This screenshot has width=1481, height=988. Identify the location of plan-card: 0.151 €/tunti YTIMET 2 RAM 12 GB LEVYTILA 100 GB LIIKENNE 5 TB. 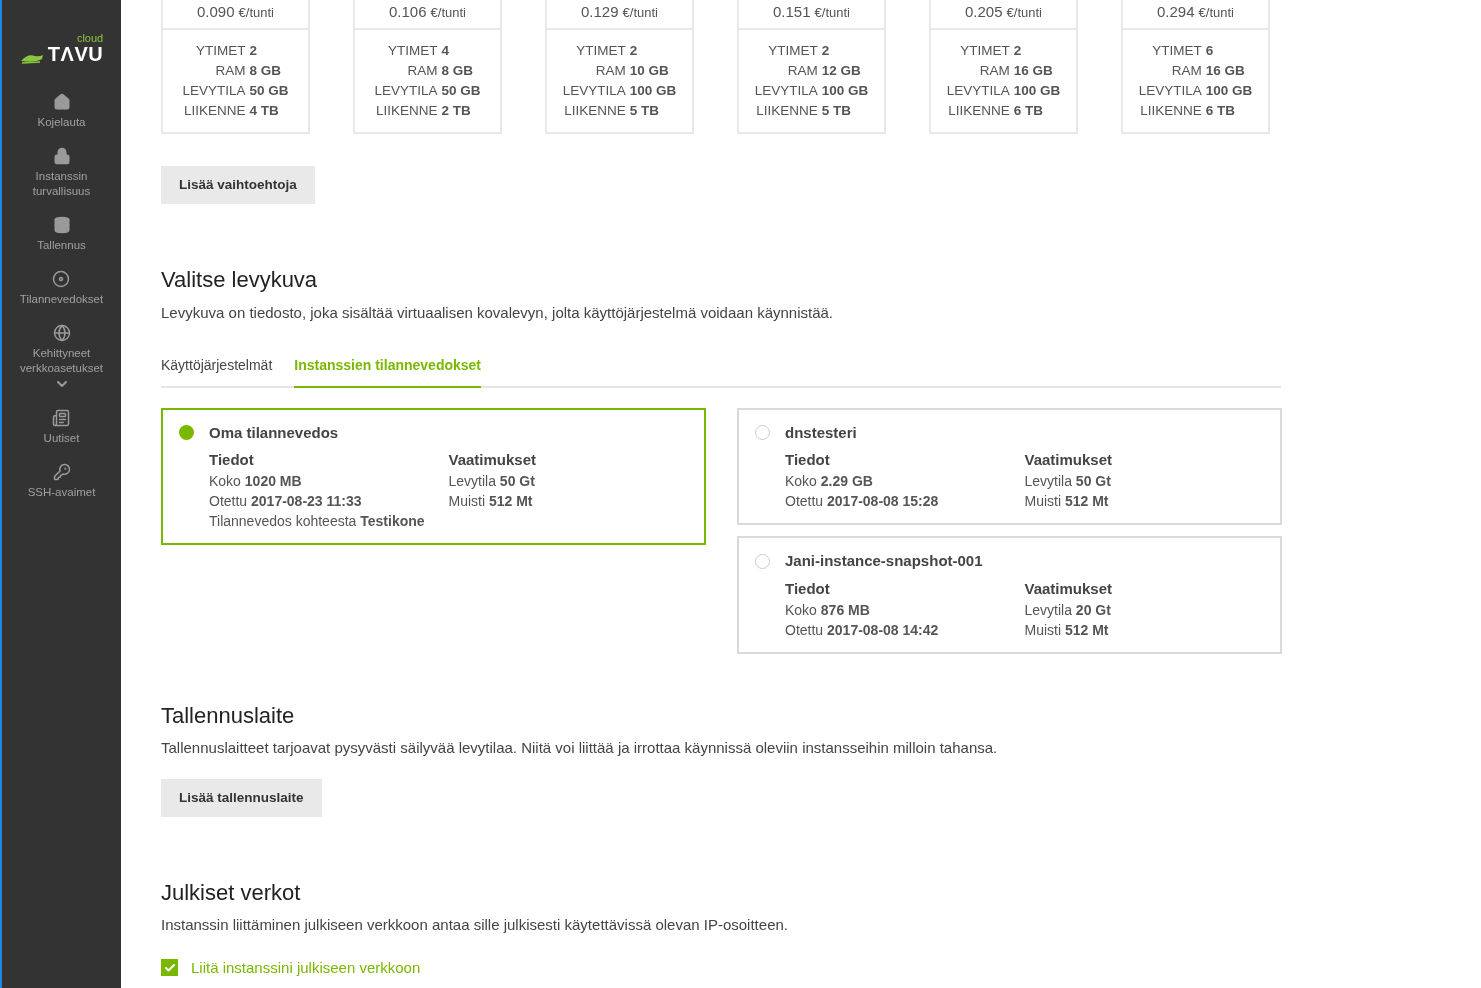
(811, 67).